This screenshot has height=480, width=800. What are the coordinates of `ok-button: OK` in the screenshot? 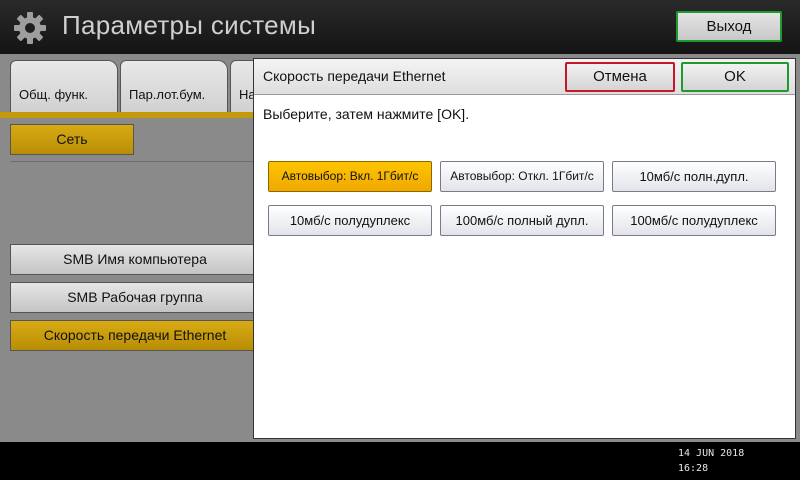 It's located at (735, 77).